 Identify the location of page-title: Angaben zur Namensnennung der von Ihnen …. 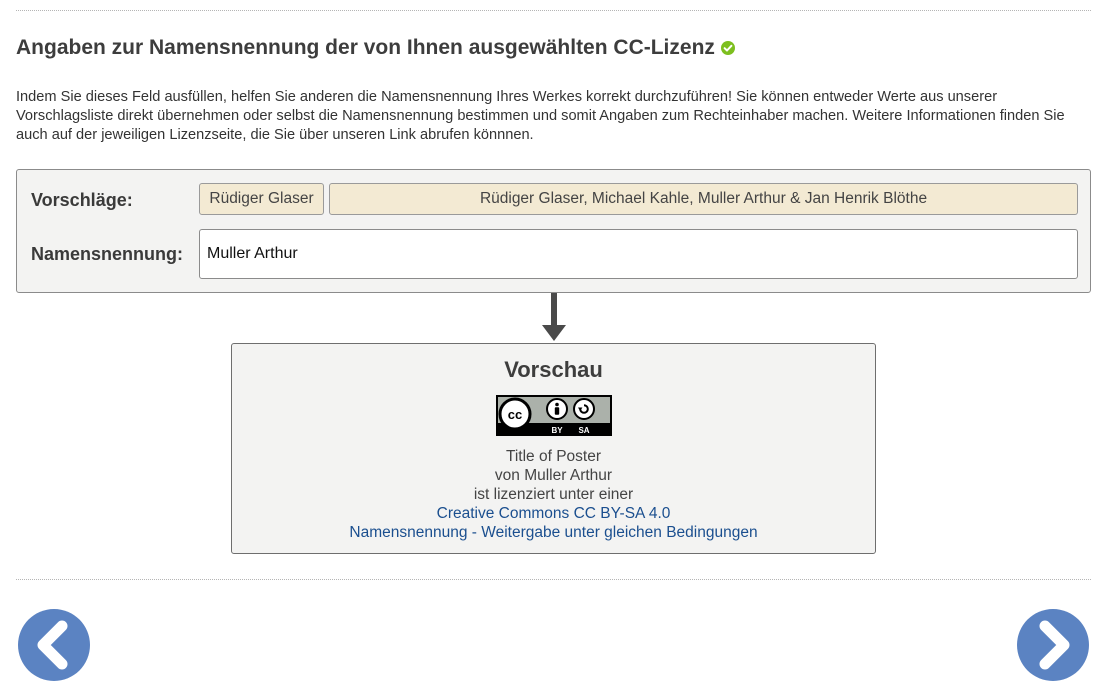
(375, 48).